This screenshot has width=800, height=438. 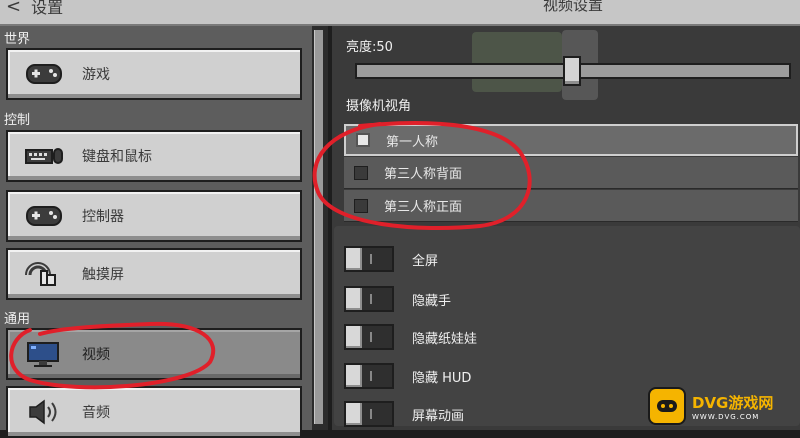 I want to click on watermark: DVG游戏网 WWW.DVG.COM, so click(x=723, y=406).